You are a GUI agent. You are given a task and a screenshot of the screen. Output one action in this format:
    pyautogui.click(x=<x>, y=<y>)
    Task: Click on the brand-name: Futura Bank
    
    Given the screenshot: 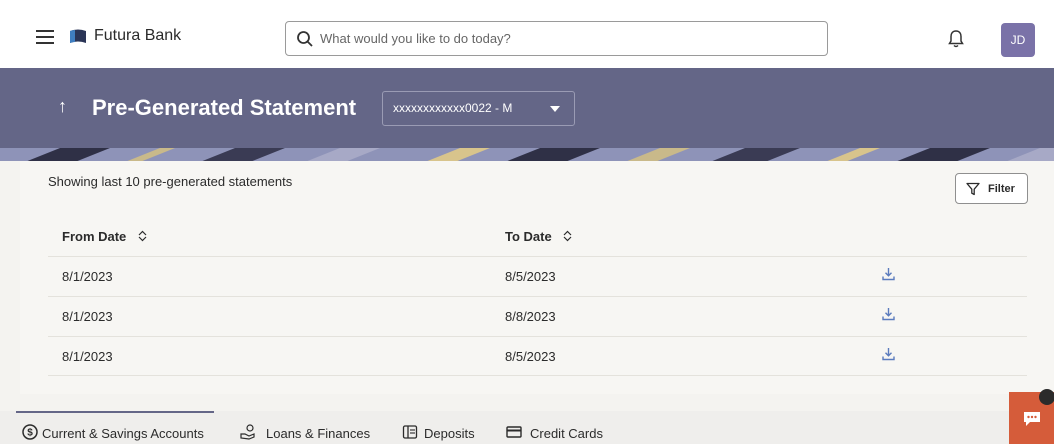 What is the action you would take?
    pyautogui.click(x=137, y=36)
    